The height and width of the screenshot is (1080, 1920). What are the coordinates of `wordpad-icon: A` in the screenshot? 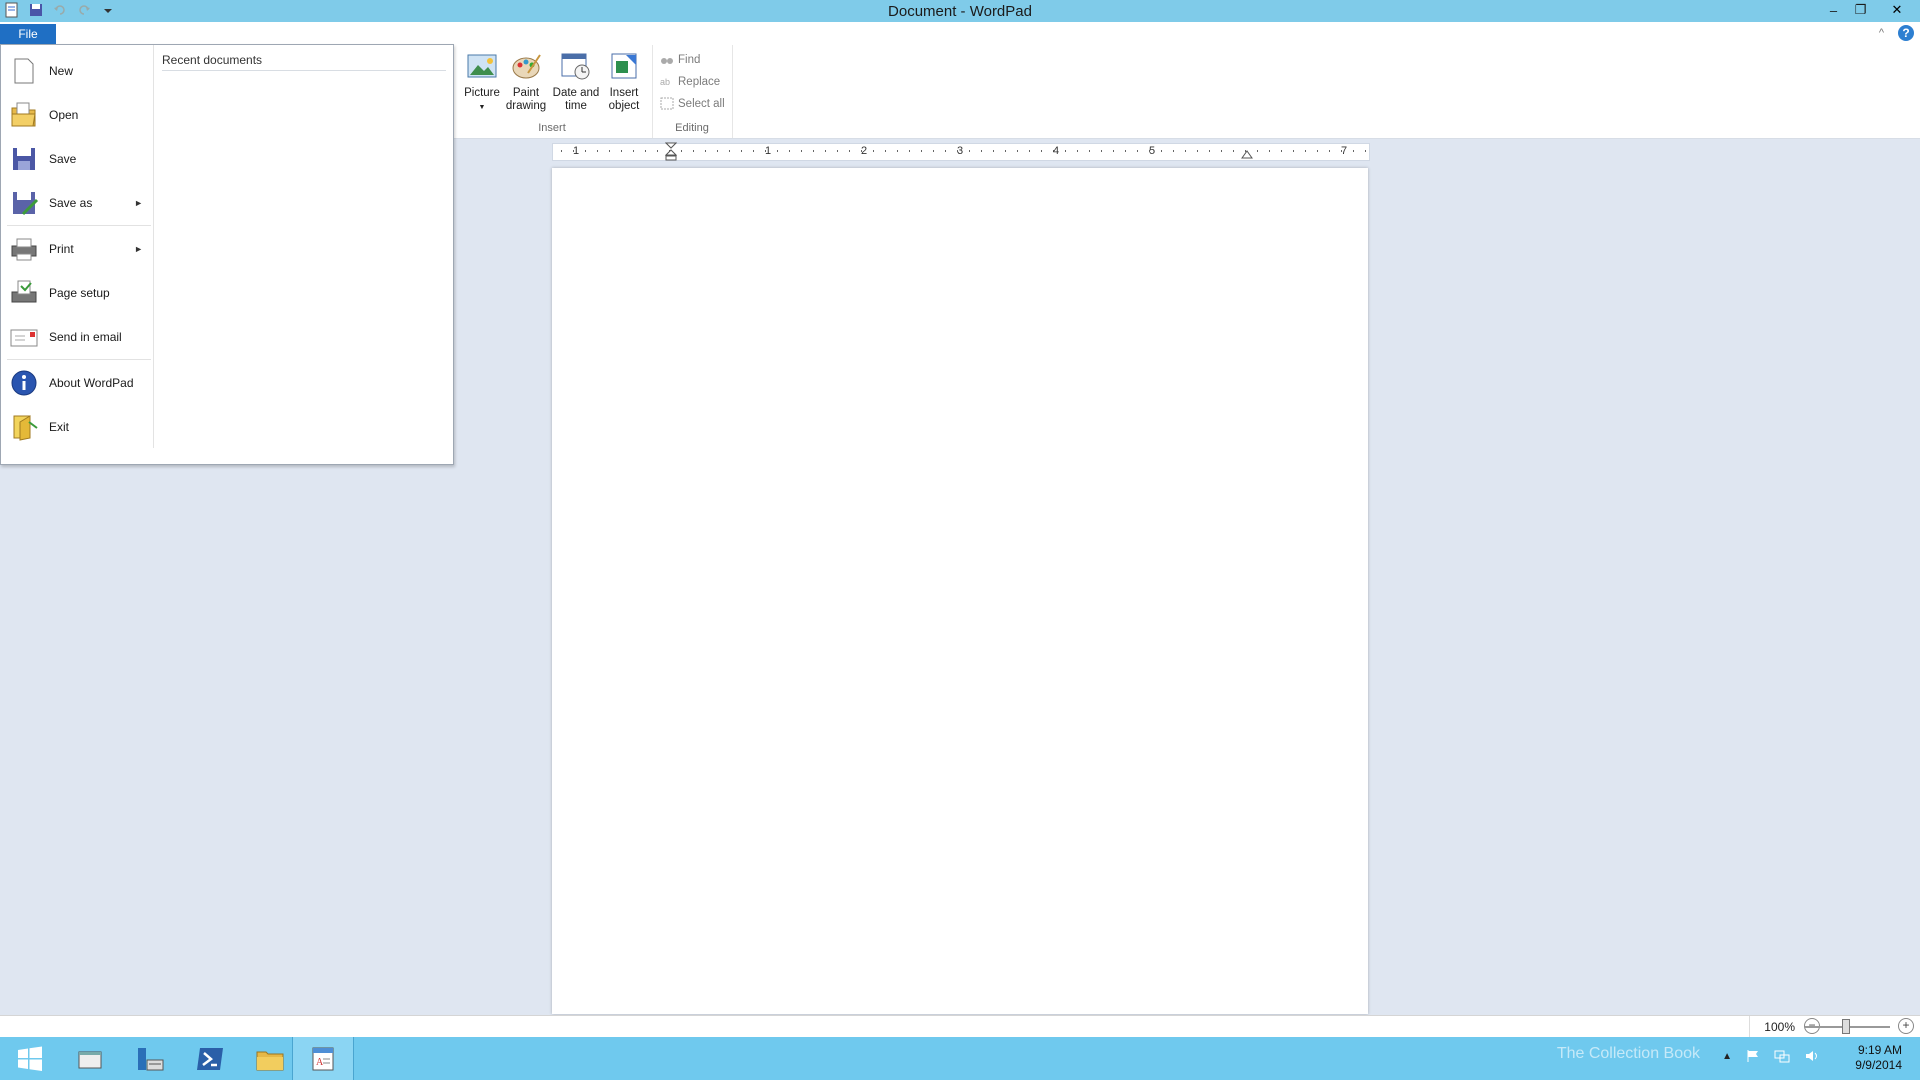 It's located at (323, 1058).